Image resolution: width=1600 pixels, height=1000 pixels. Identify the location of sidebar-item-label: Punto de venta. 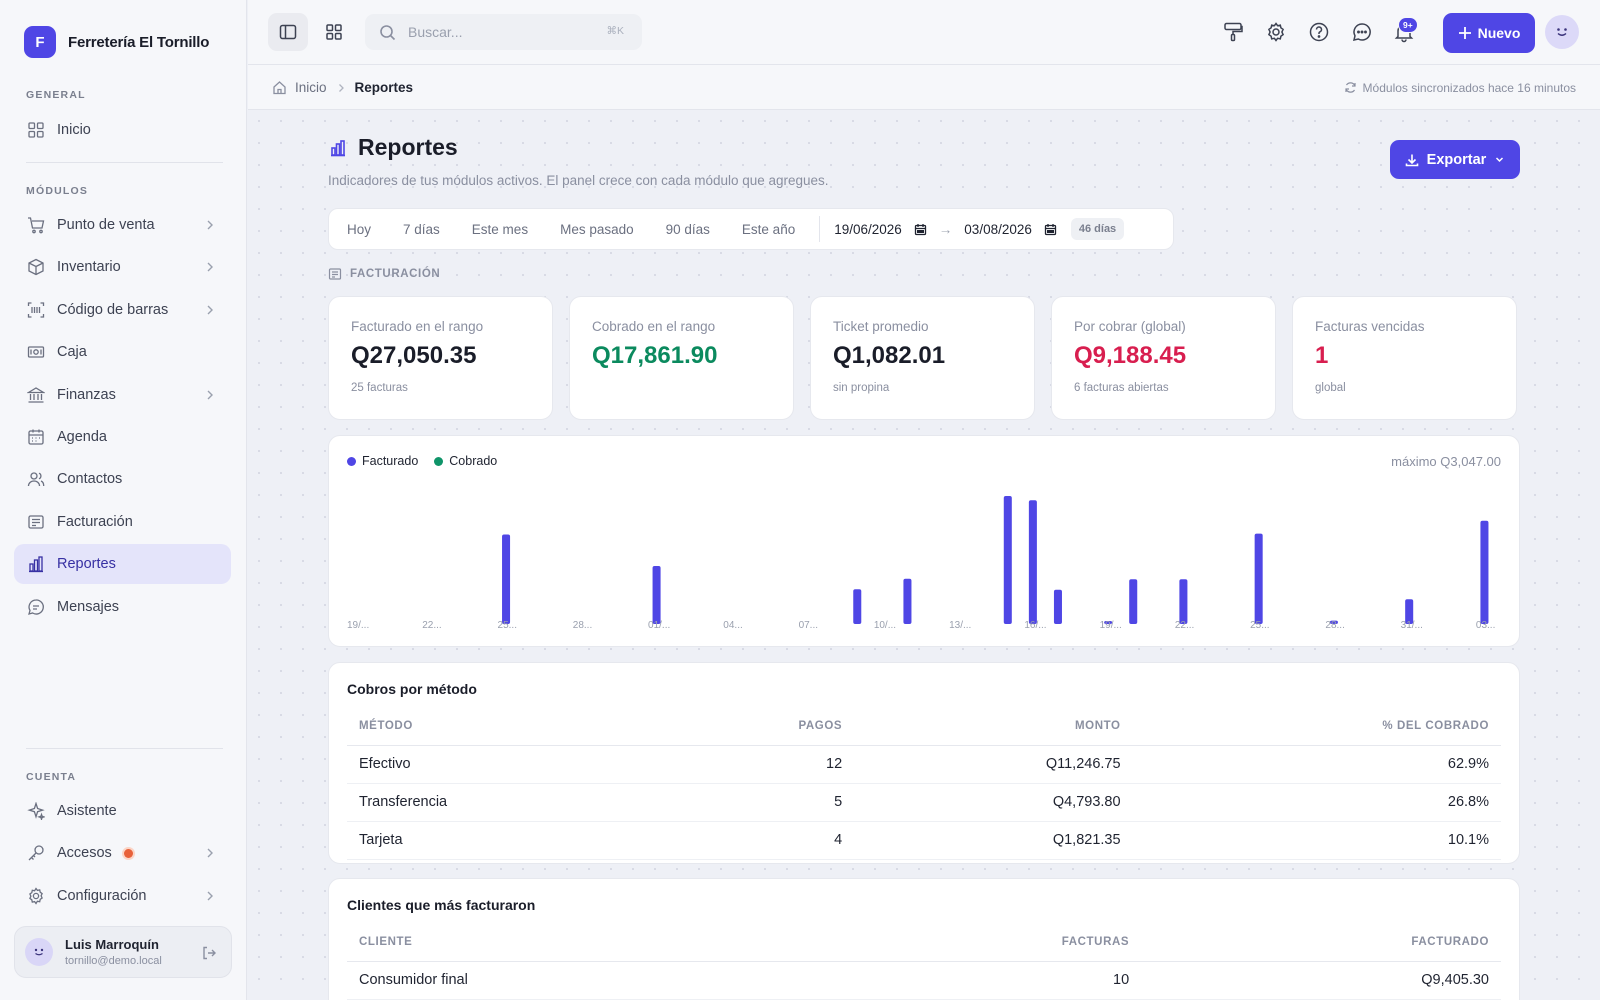
(106, 225).